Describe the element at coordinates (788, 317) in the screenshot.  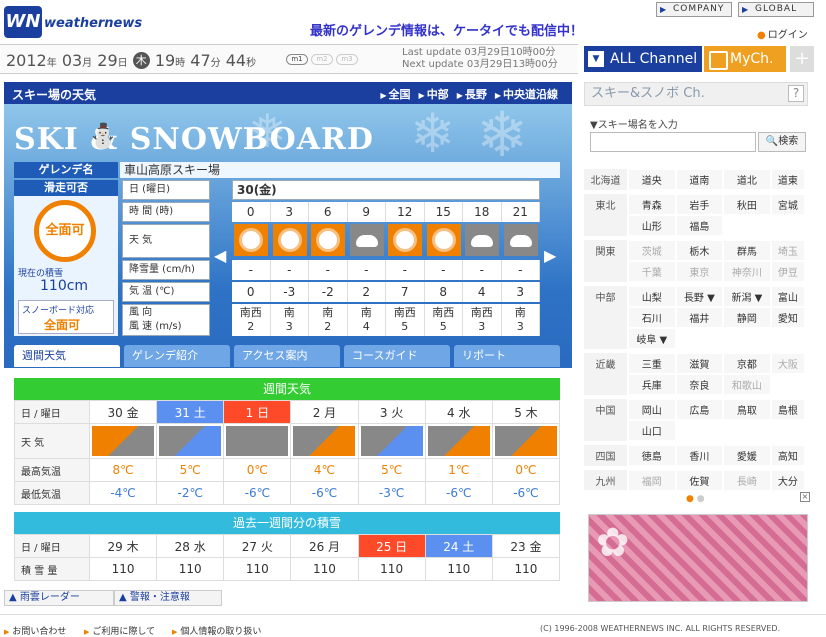
I see `prefecture-link: 愛知` at that location.